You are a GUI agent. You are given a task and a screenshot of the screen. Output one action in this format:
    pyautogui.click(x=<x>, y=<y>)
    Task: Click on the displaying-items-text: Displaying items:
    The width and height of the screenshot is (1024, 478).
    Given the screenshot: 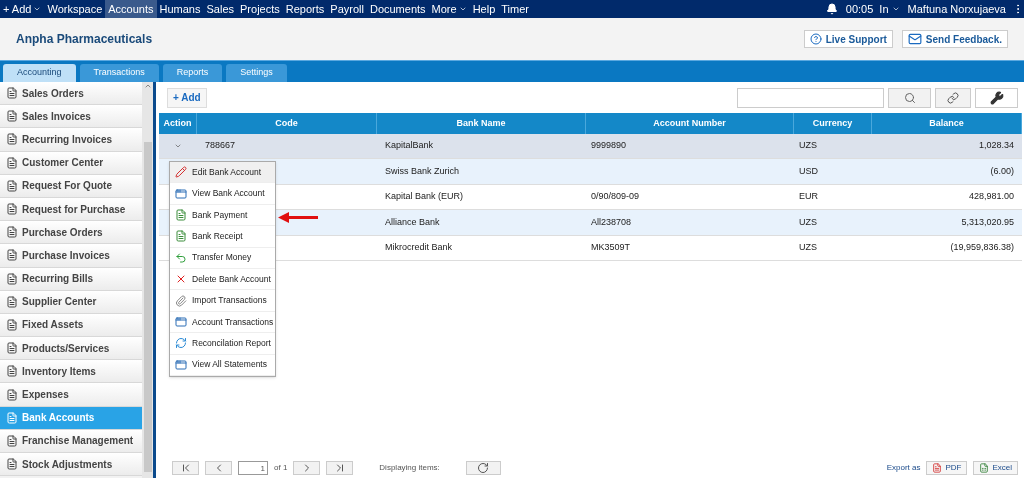 What is the action you would take?
    pyautogui.click(x=409, y=468)
    